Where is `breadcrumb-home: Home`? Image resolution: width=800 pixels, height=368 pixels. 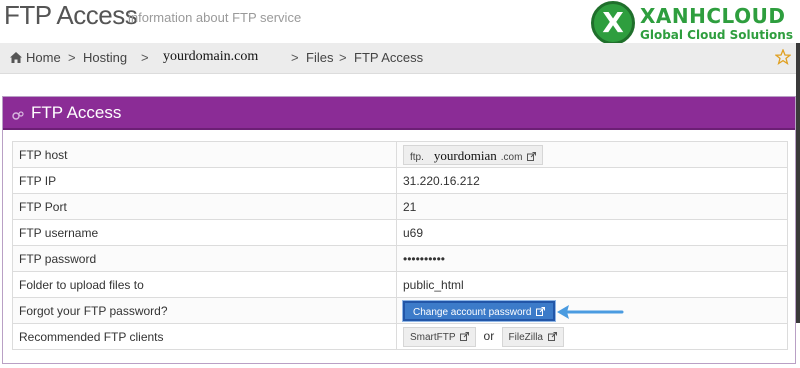
breadcrumb-home: Home is located at coordinates (35, 57).